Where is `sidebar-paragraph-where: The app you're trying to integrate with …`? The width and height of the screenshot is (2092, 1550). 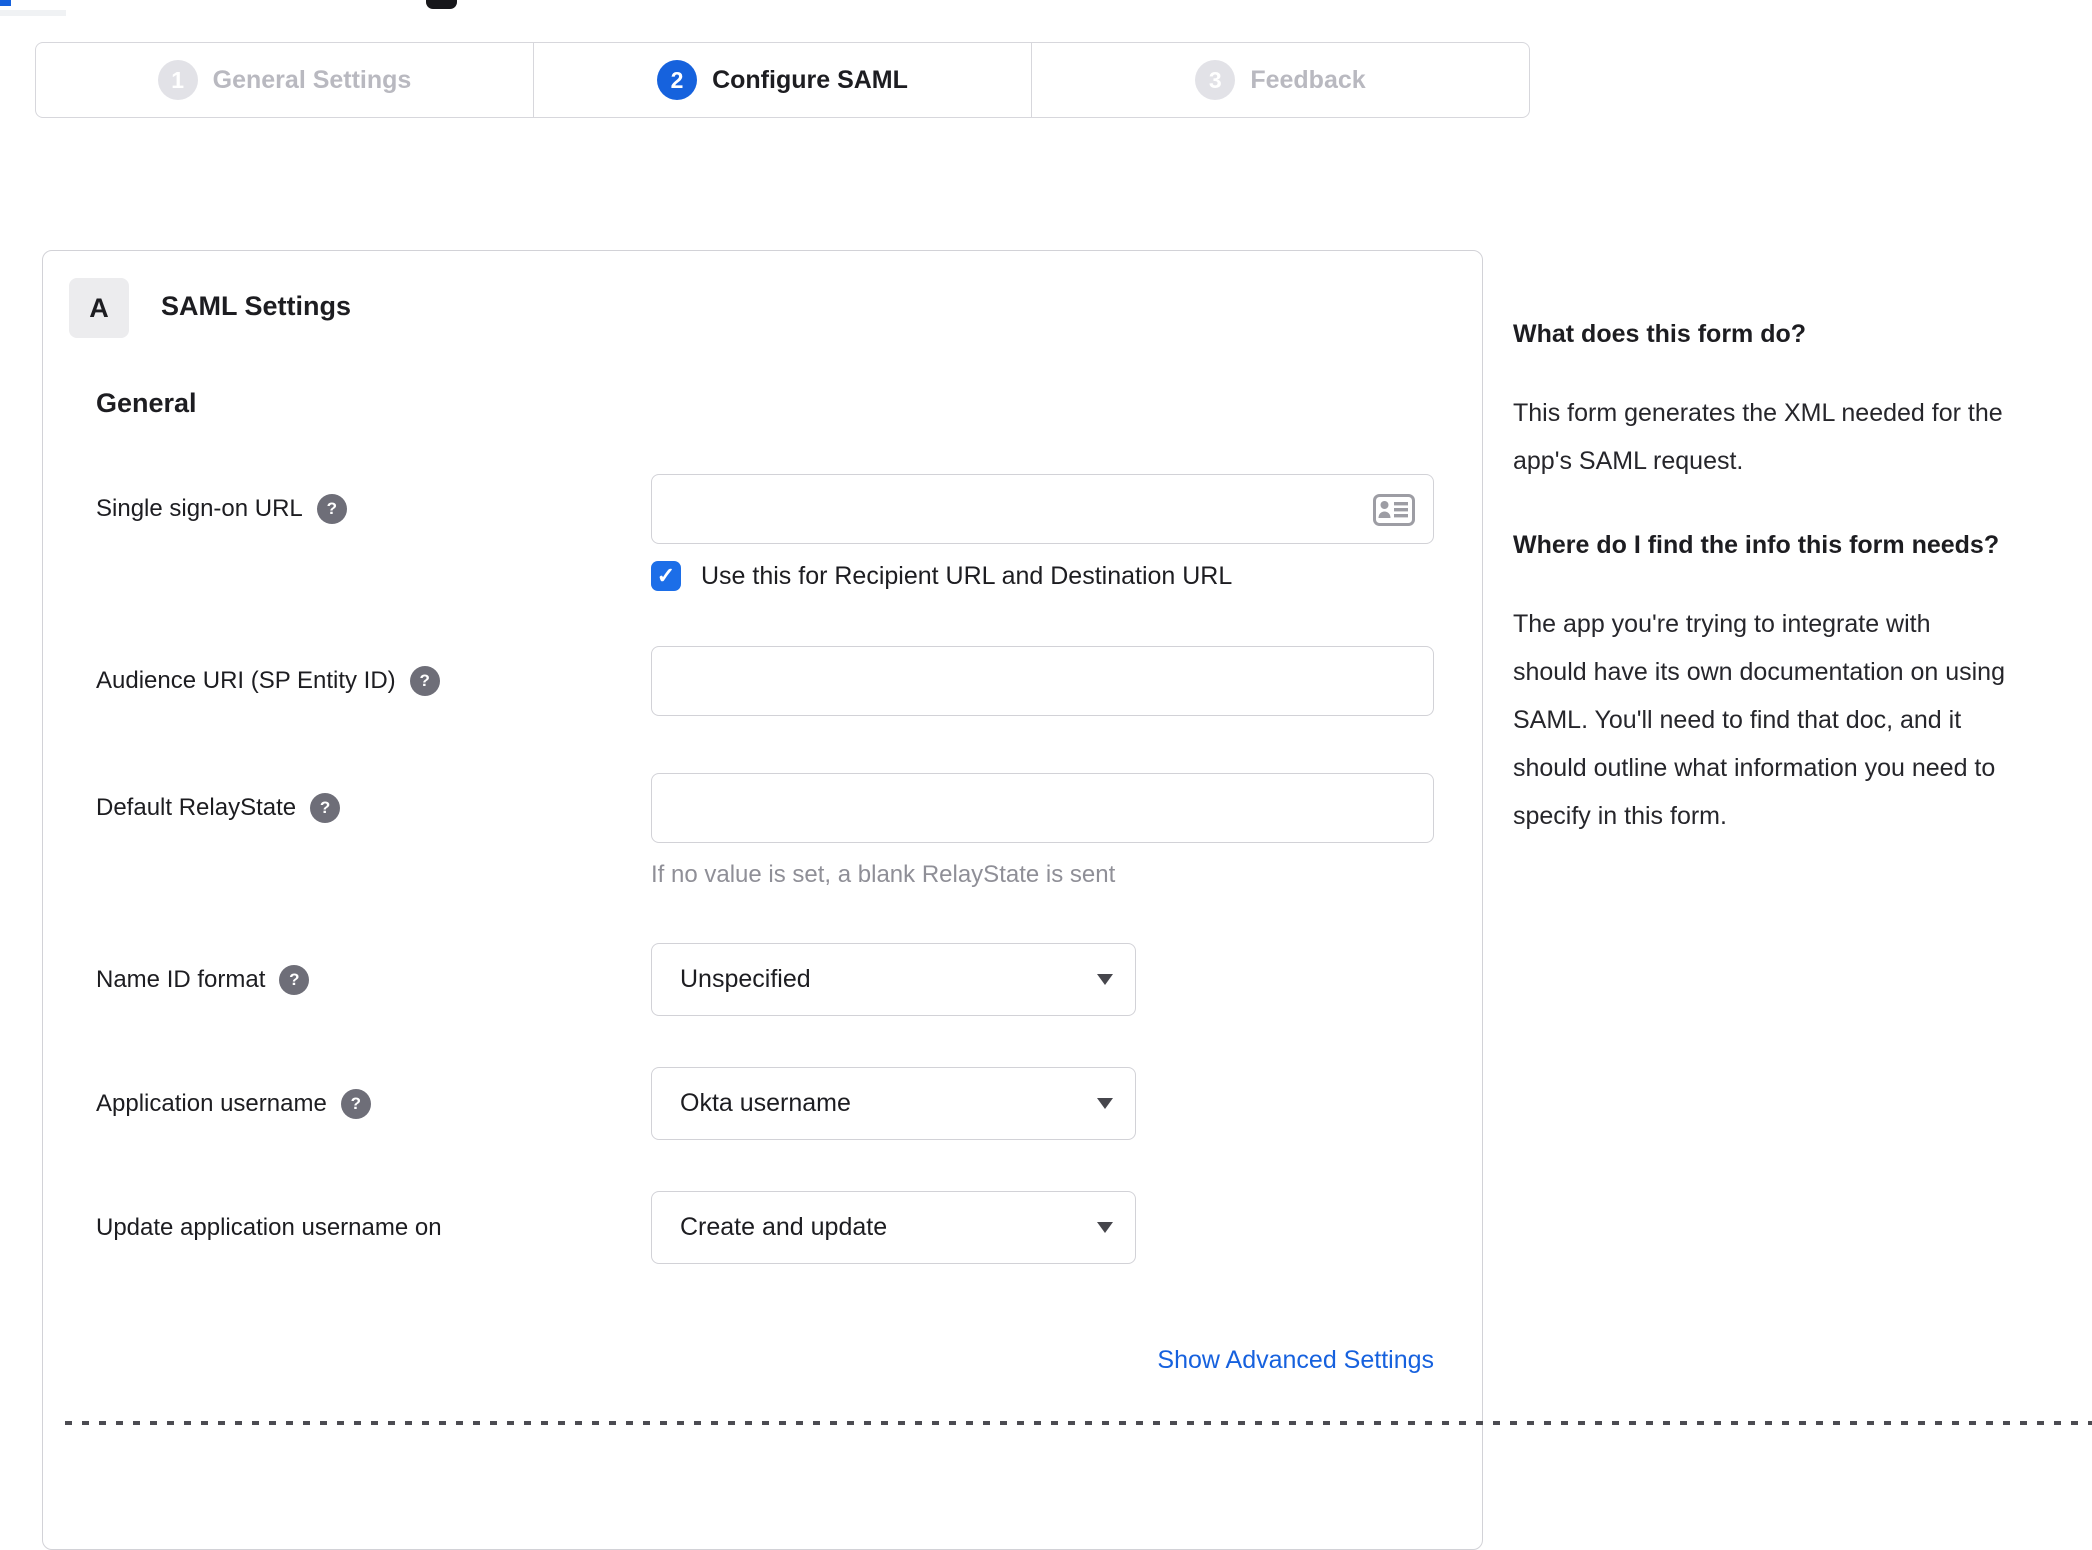
sidebar-paragraph-where: The app you're trying to integrate with … is located at coordinates (1759, 720).